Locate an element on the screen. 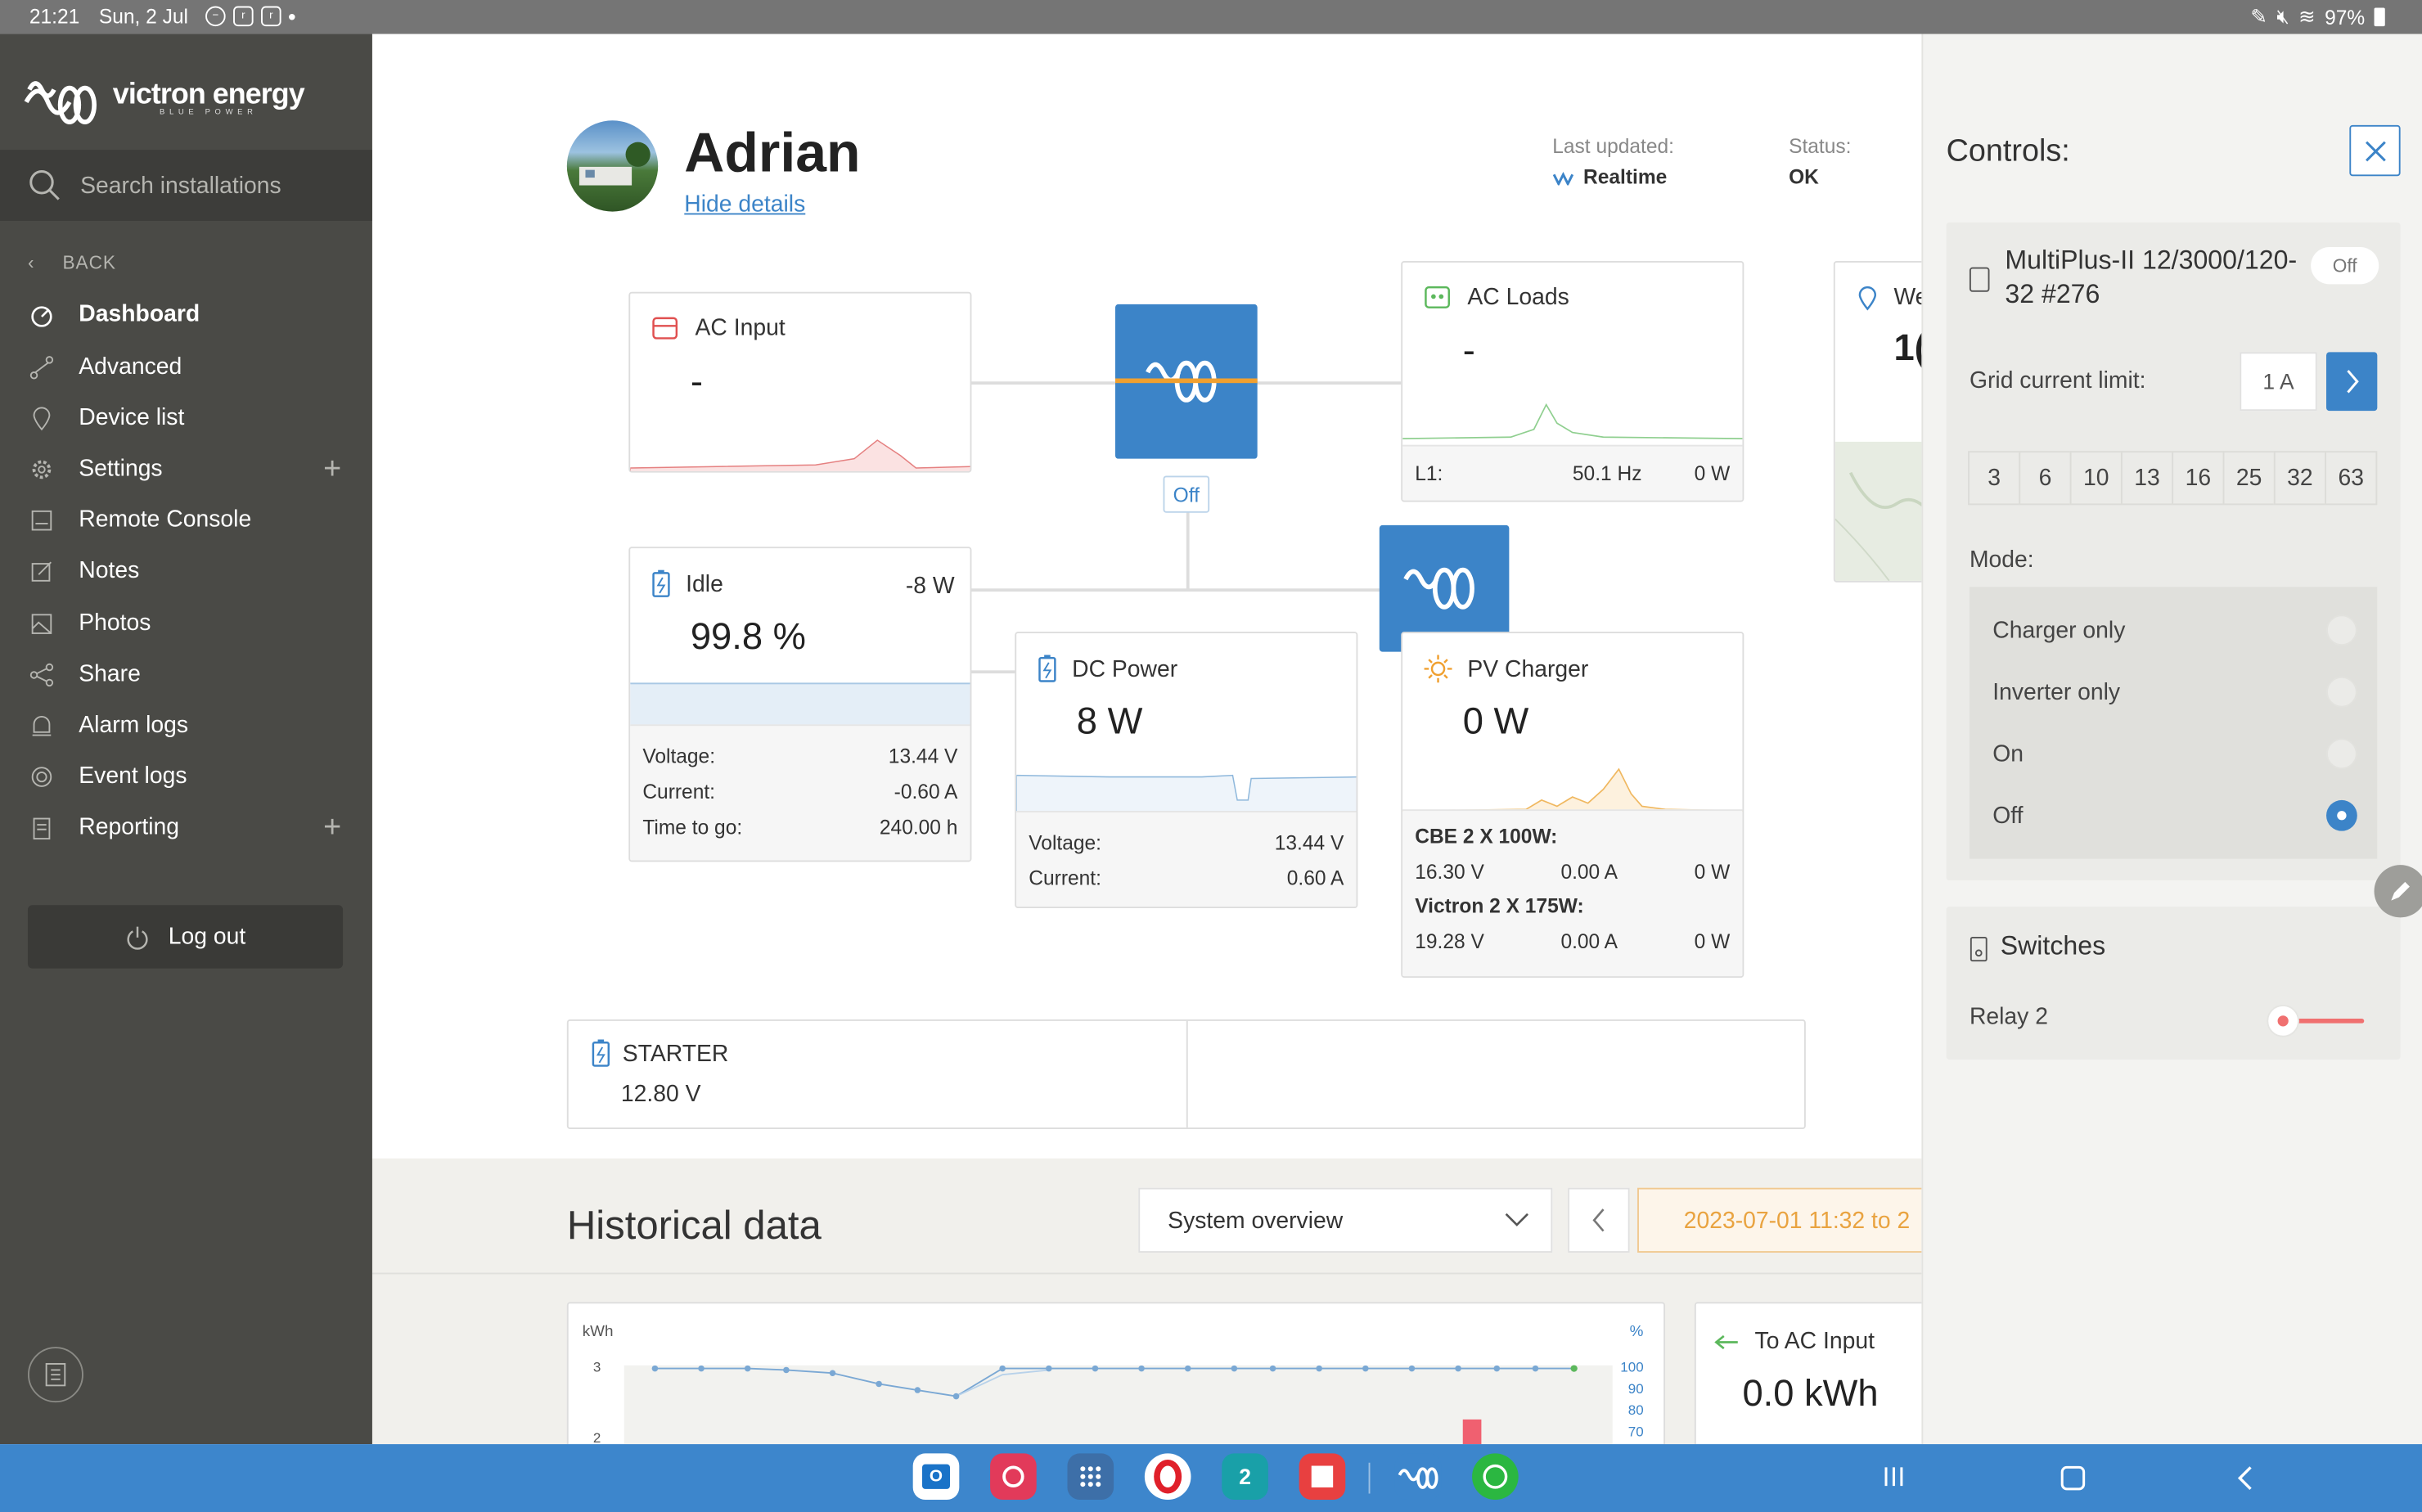 The image size is (2422, 1512). vrm-app-icon is located at coordinates (1418, 1477).